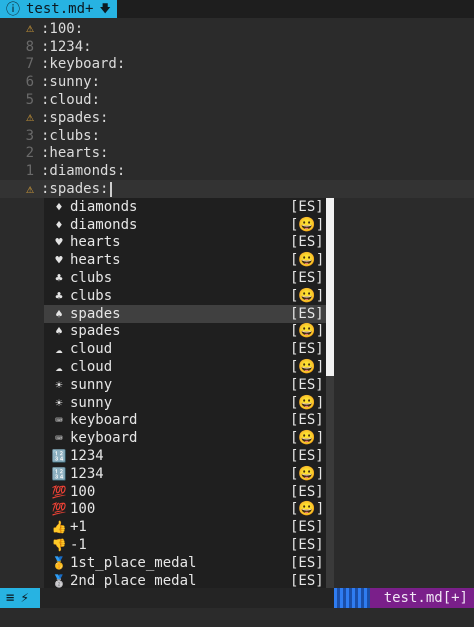 The width and height of the screenshot is (474, 627). I want to click on completion-item: ♠ spades [ES], so click(185, 313).